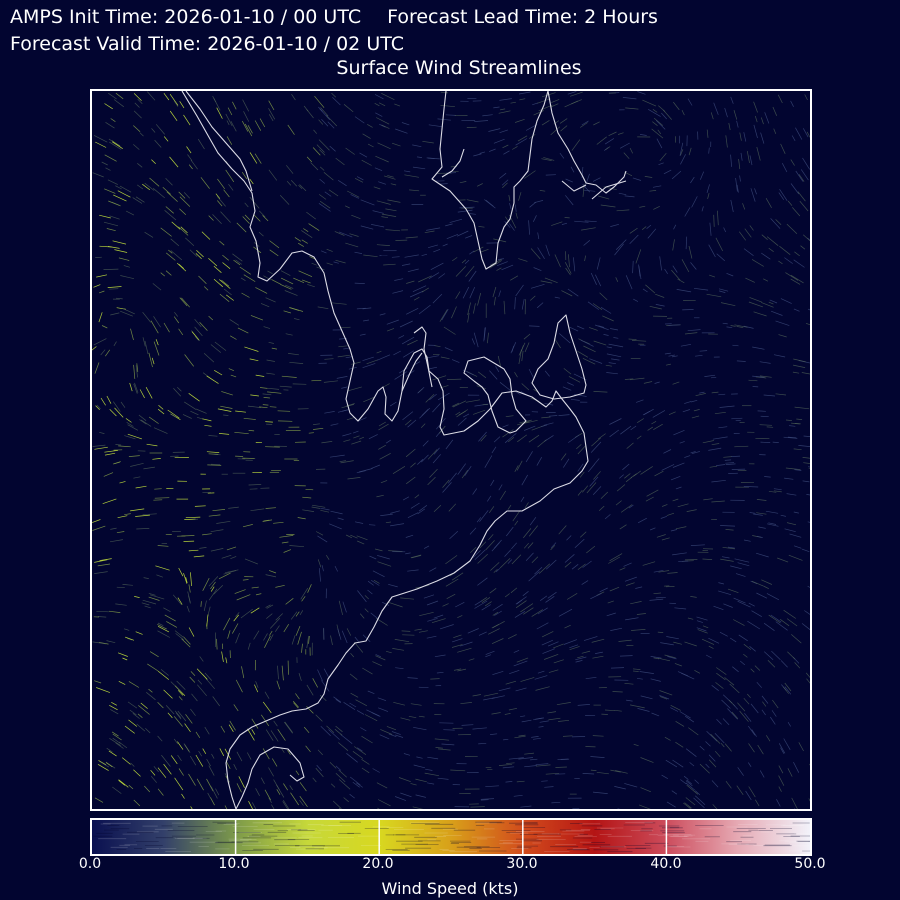  What do you see at coordinates (666, 864) in the screenshot?
I see `tick-label-4: 40.0` at bounding box center [666, 864].